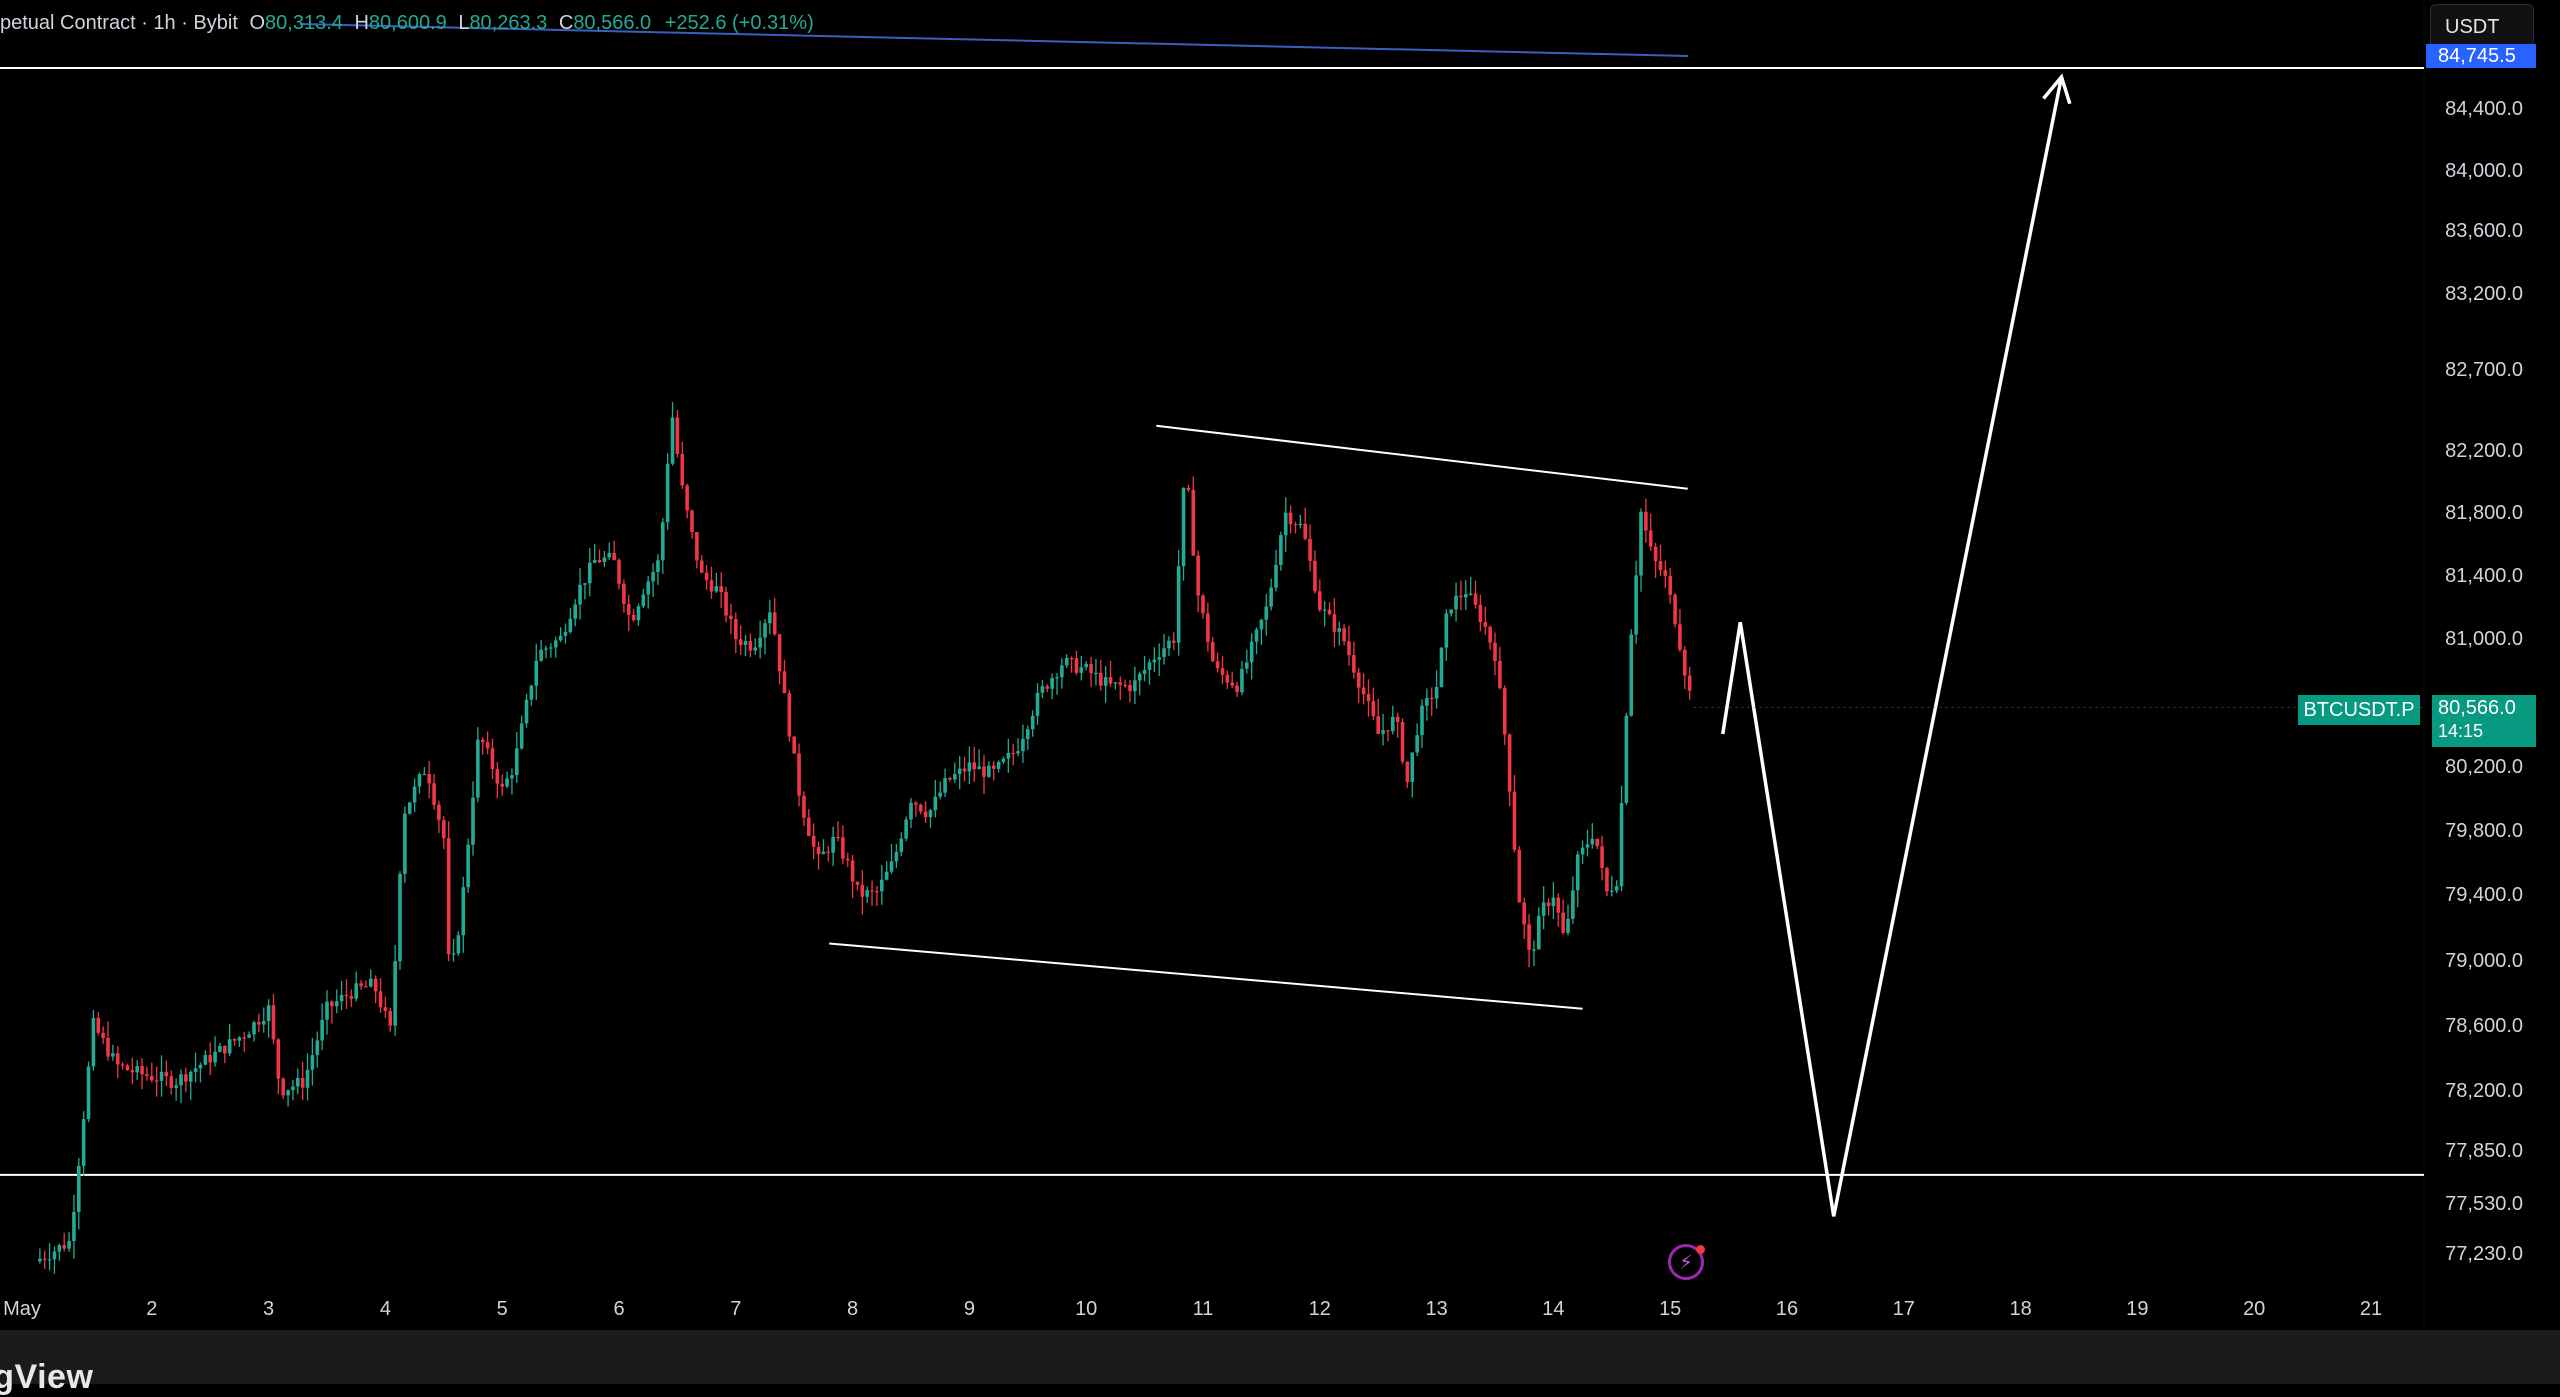 The width and height of the screenshot is (2560, 1397). I want to click on lightning-bolt-icon: ⚡, so click(1686, 1262).